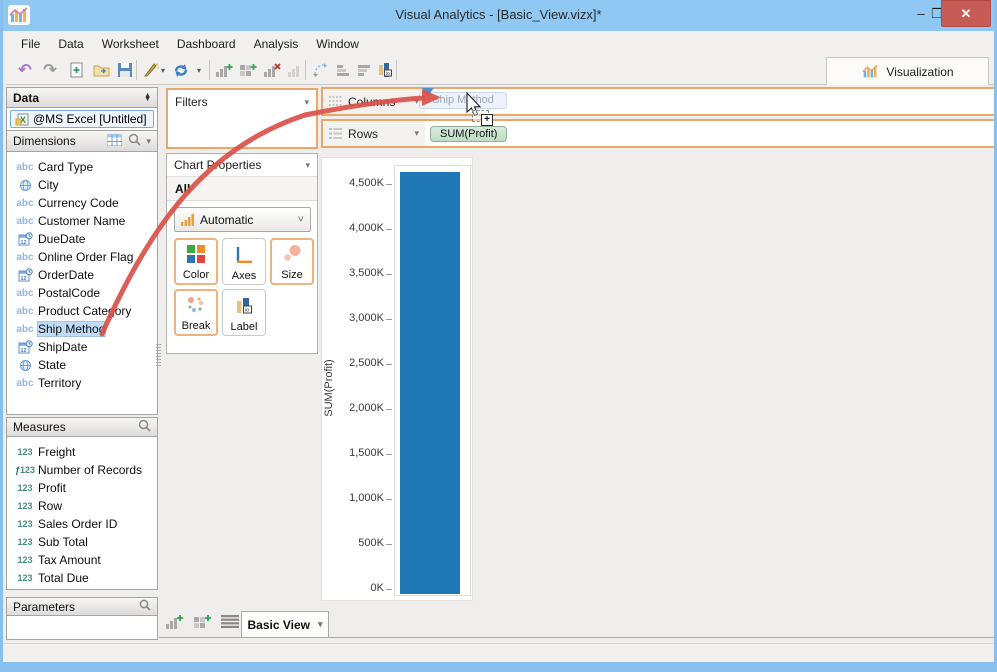 Image resolution: width=997 pixels, height=672 pixels. What do you see at coordinates (206, 44) in the screenshot?
I see `menu-dashboard: Dashboard` at bounding box center [206, 44].